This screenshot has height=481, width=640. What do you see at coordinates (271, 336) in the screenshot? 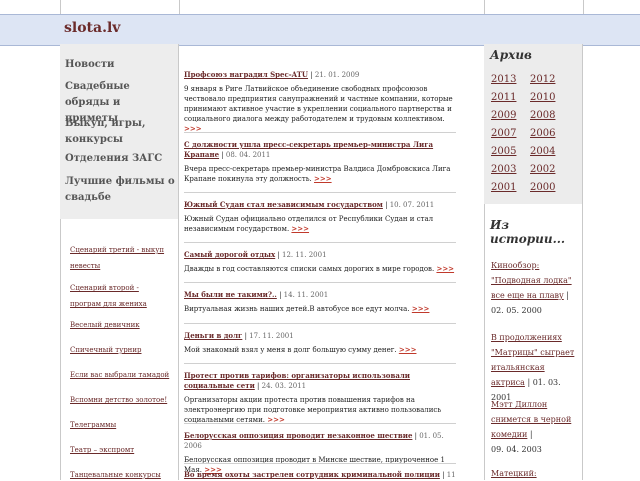
I see `news-date: 17. 11. 2001` at bounding box center [271, 336].